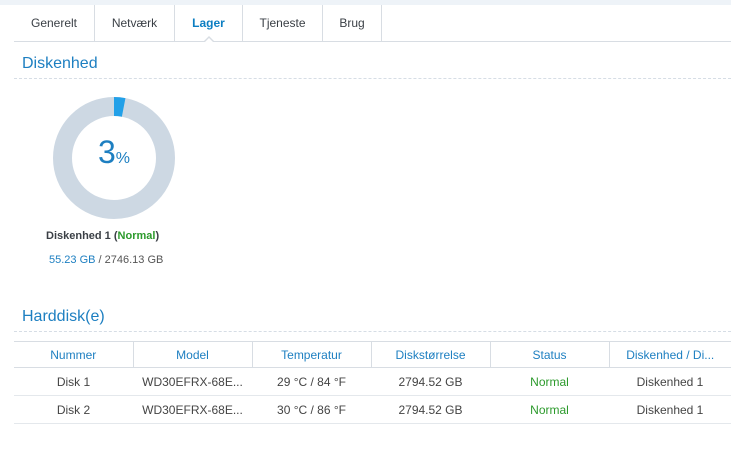 The width and height of the screenshot is (731, 474). I want to click on gauge-value: 3%, so click(114, 152).